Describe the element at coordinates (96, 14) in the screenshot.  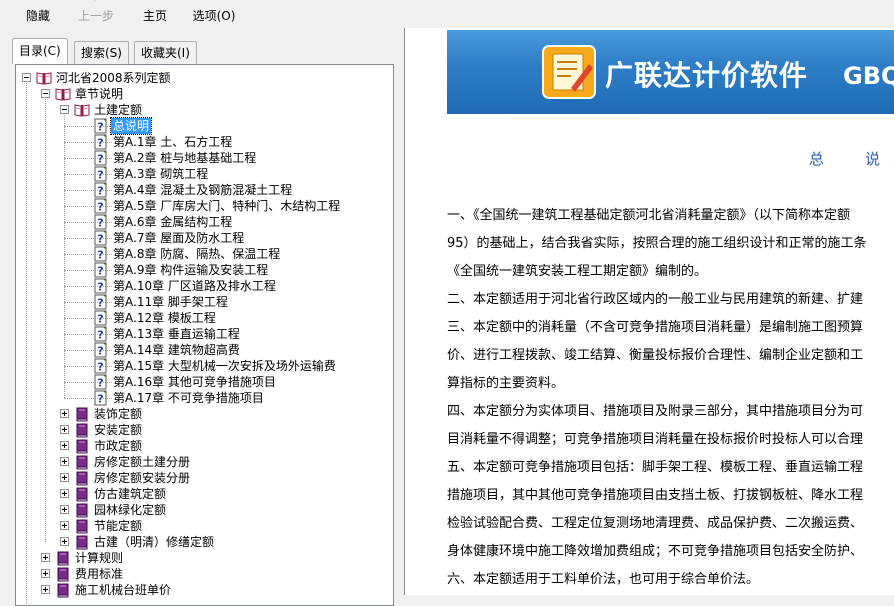
I see `back-button: 上一步` at that location.